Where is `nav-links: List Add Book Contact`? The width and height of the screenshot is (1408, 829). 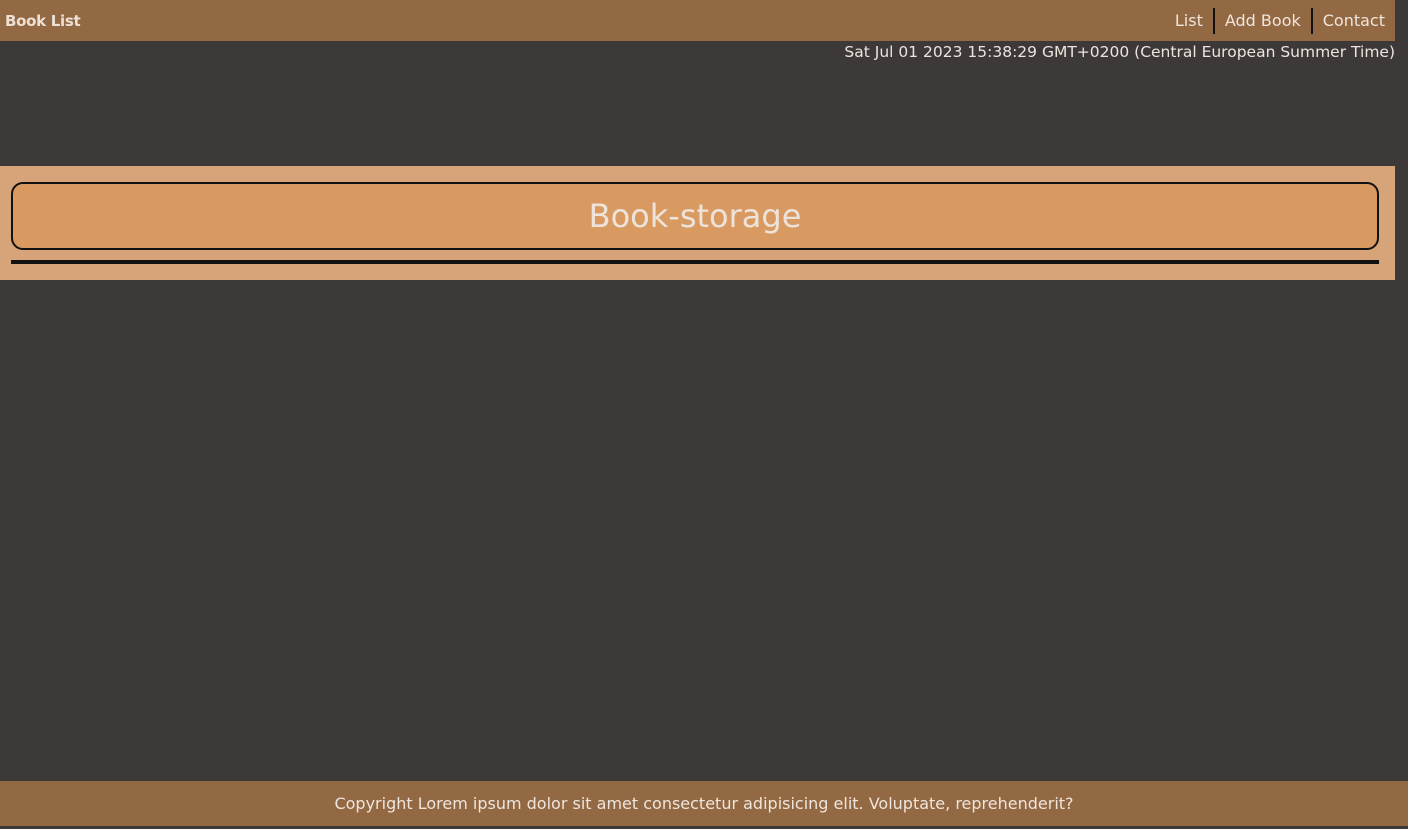
nav-links: List Add Book Contact is located at coordinates (1275, 20).